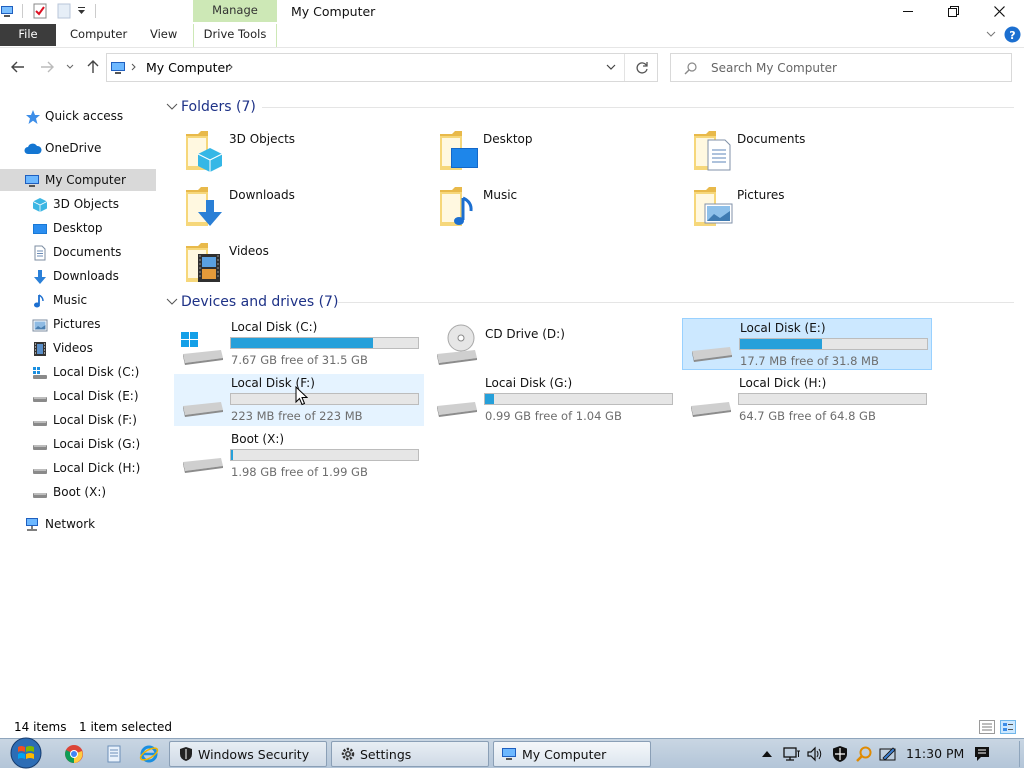  Describe the element at coordinates (556, 210) in the screenshot. I see `folder-item-music: Music` at that location.